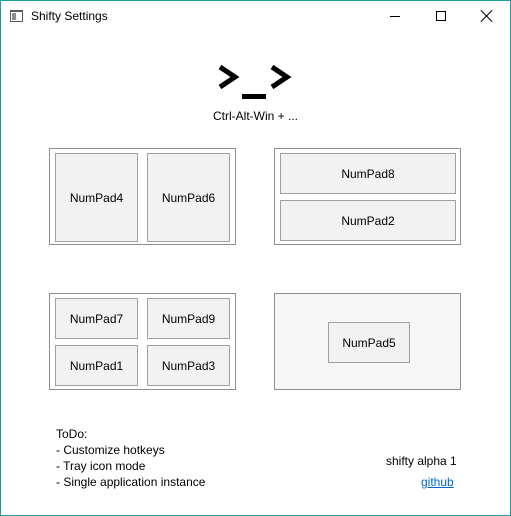 The height and width of the screenshot is (516, 511). I want to click on numpad1-button: NumPad1, so click(96, 365).